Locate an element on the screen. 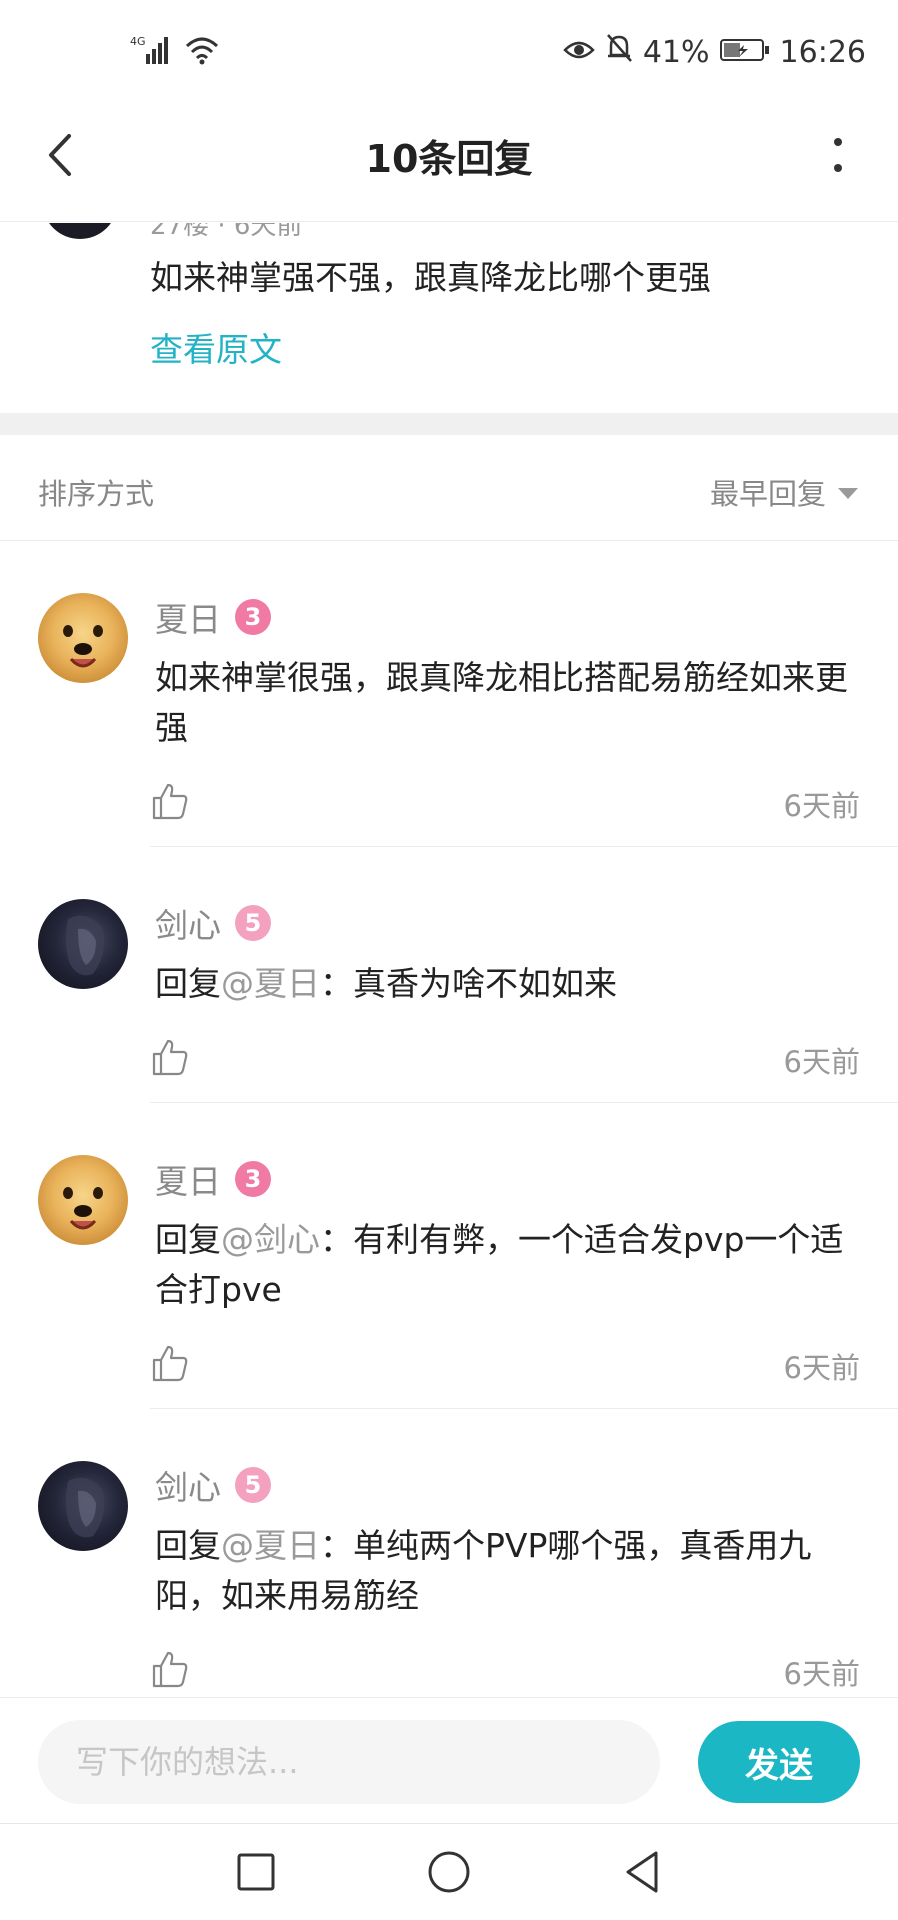 This screenshot has height=1920, width=898. sort-label: 排序方式 is located at coordinates (96, 494).